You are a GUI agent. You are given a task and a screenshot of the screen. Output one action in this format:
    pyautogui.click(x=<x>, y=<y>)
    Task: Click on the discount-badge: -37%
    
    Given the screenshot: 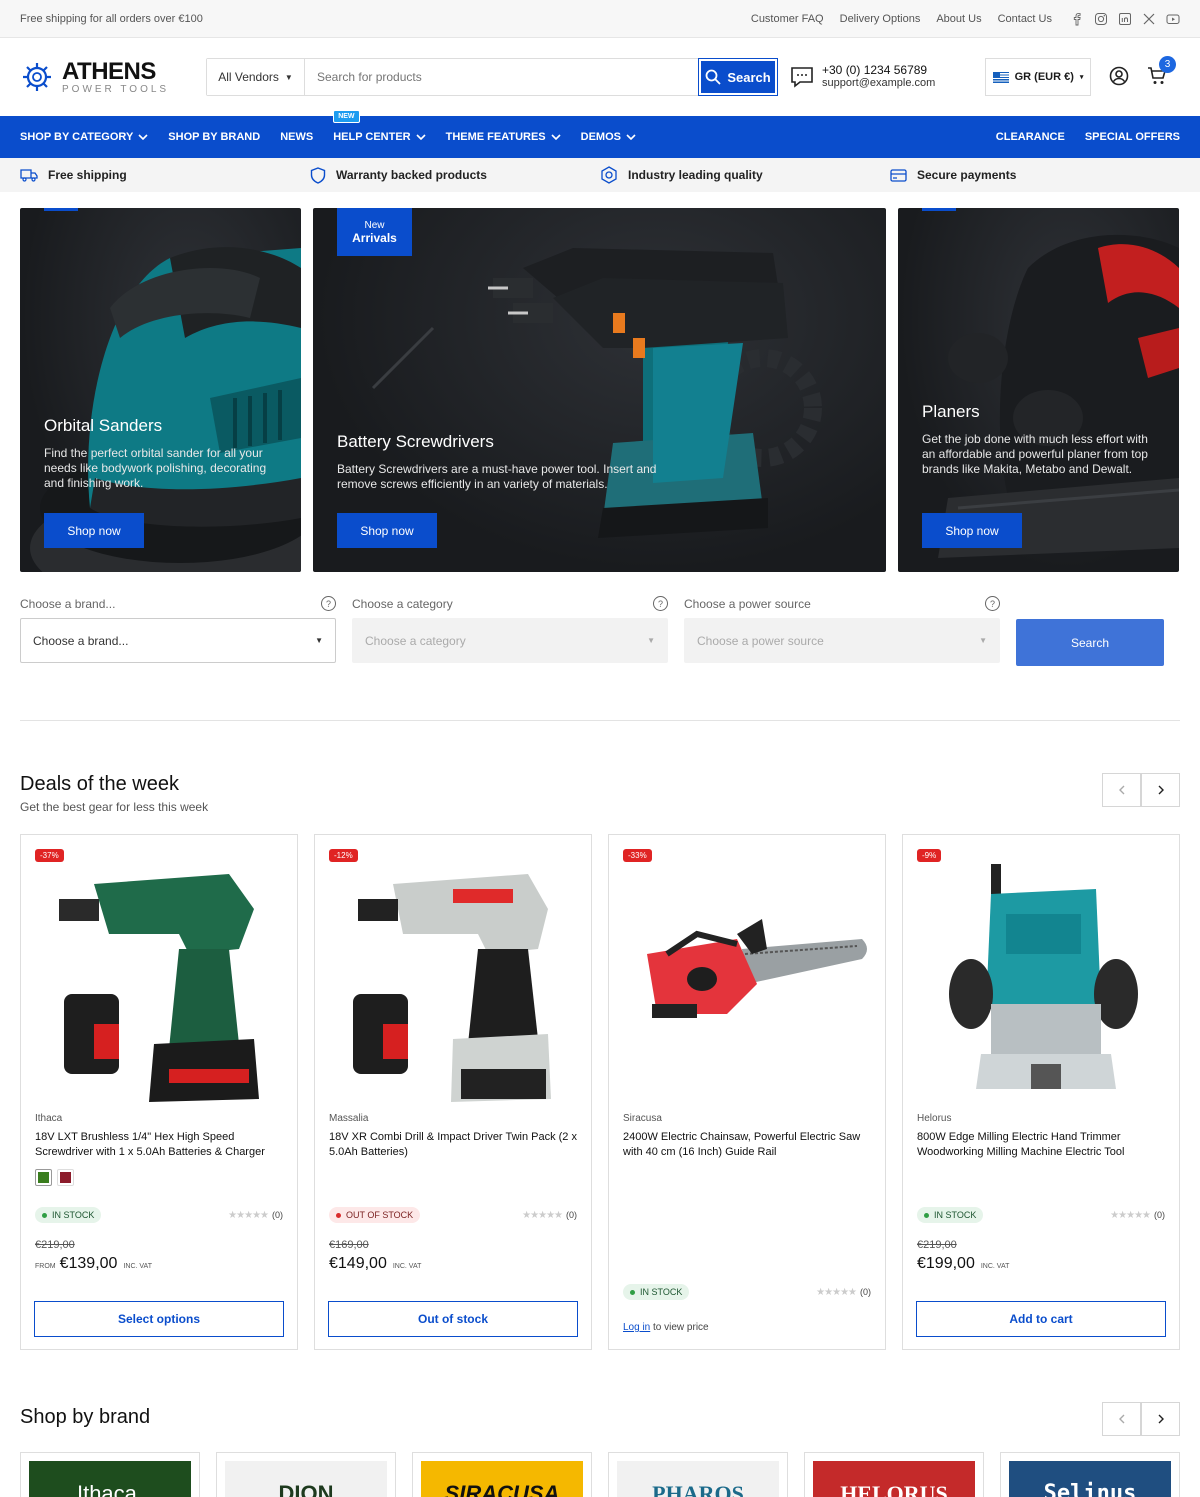 What is the action you would take?
    pyautogui.click(x=49, y=855)
    